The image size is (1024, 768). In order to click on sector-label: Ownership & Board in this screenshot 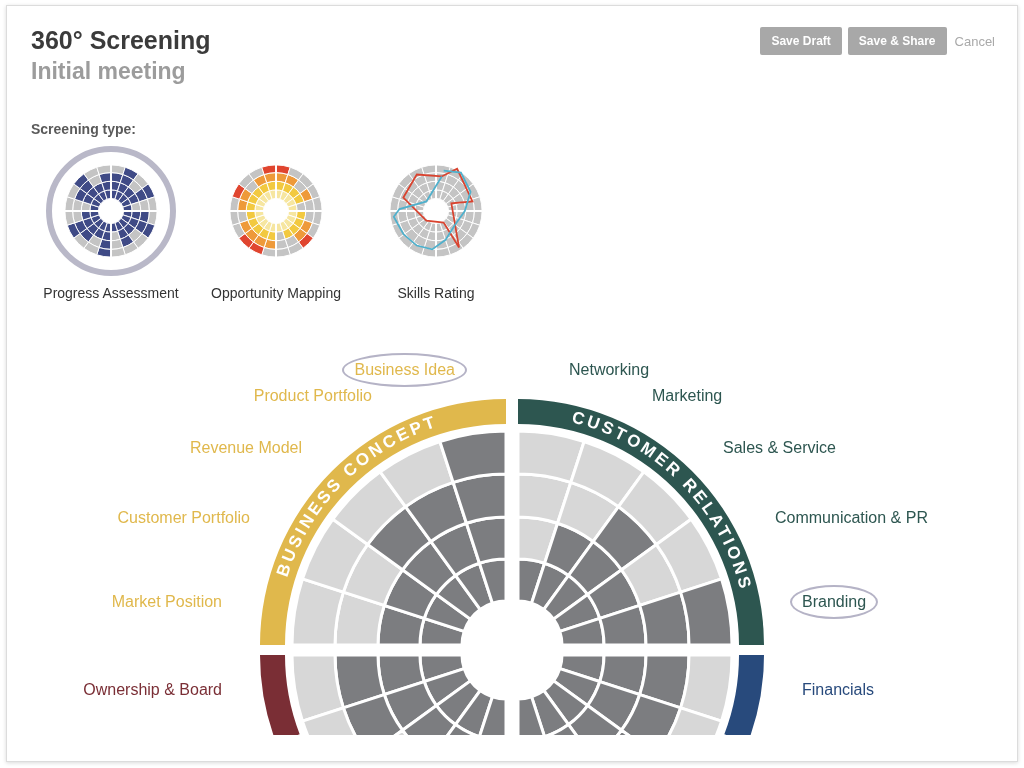, I will do `click(152, 690)`.